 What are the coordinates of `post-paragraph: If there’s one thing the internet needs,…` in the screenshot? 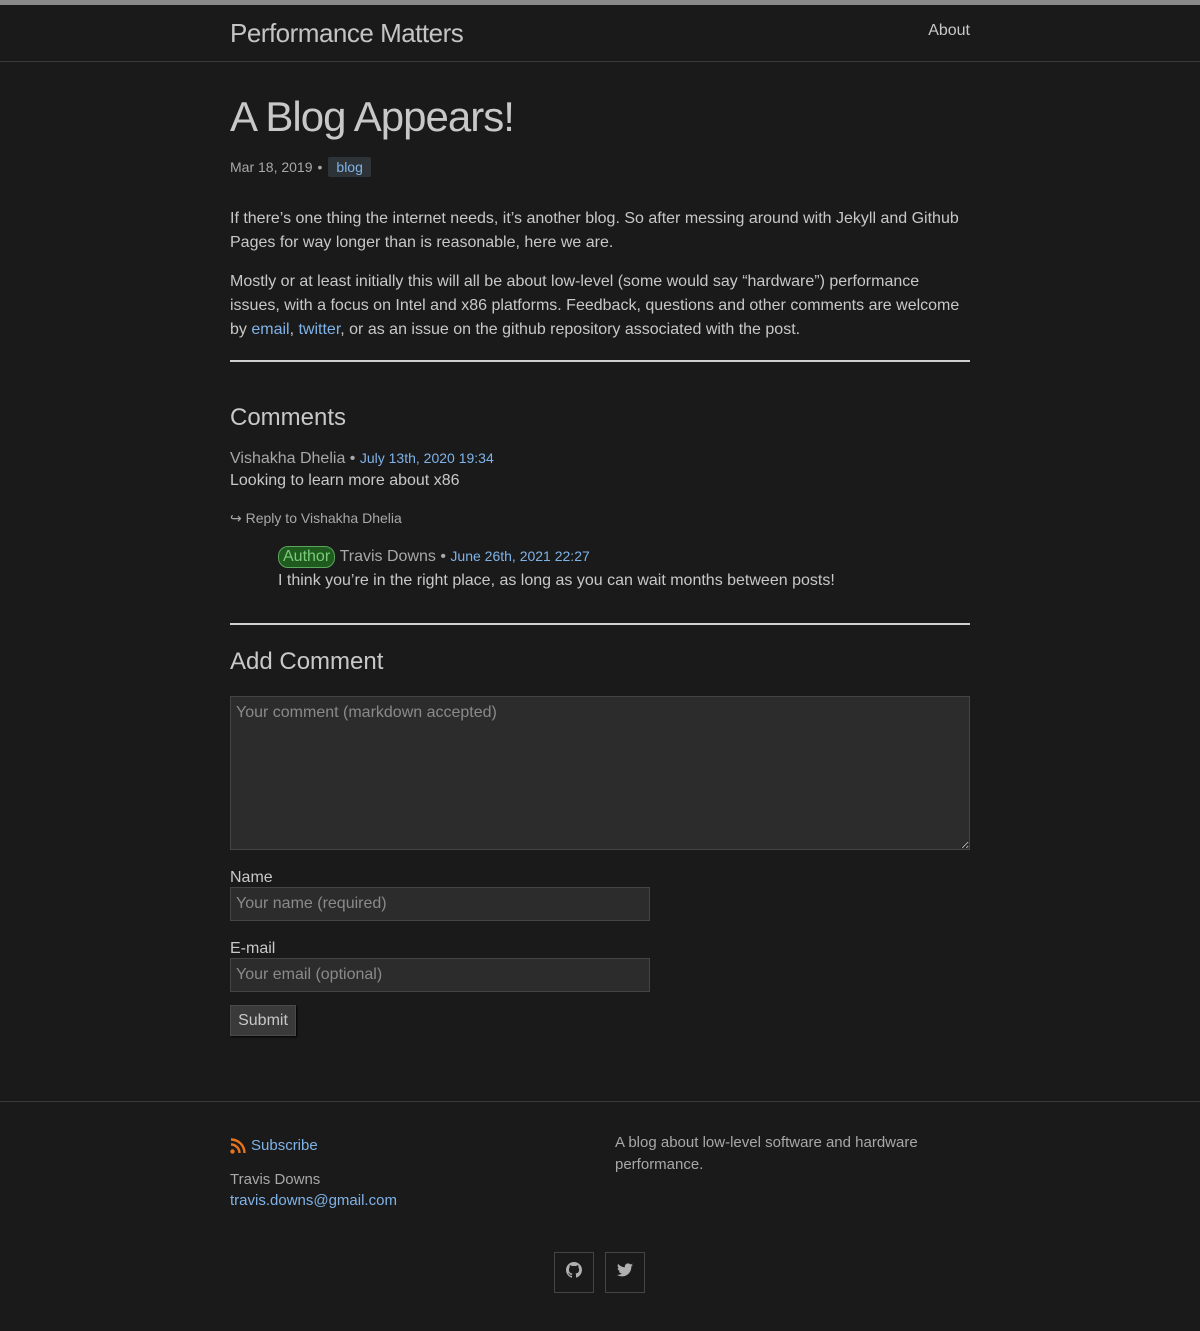 It's located at (594, 230).